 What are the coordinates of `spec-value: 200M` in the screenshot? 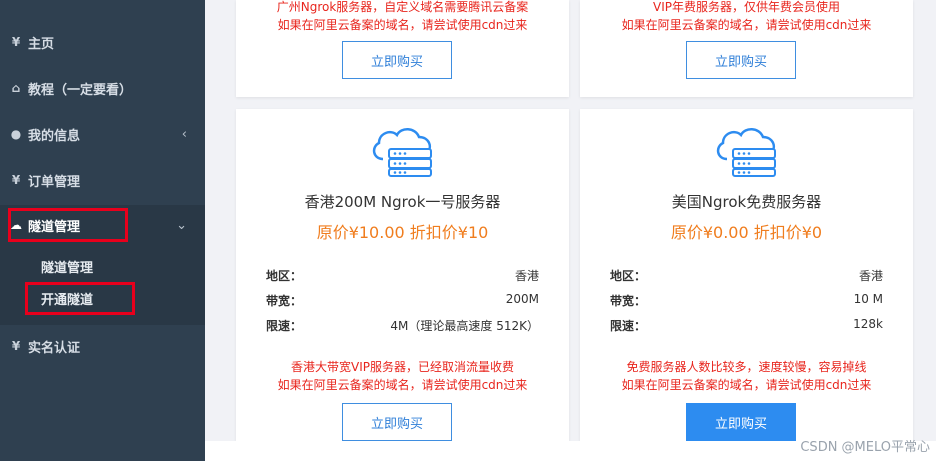 It's located at (522, 299).